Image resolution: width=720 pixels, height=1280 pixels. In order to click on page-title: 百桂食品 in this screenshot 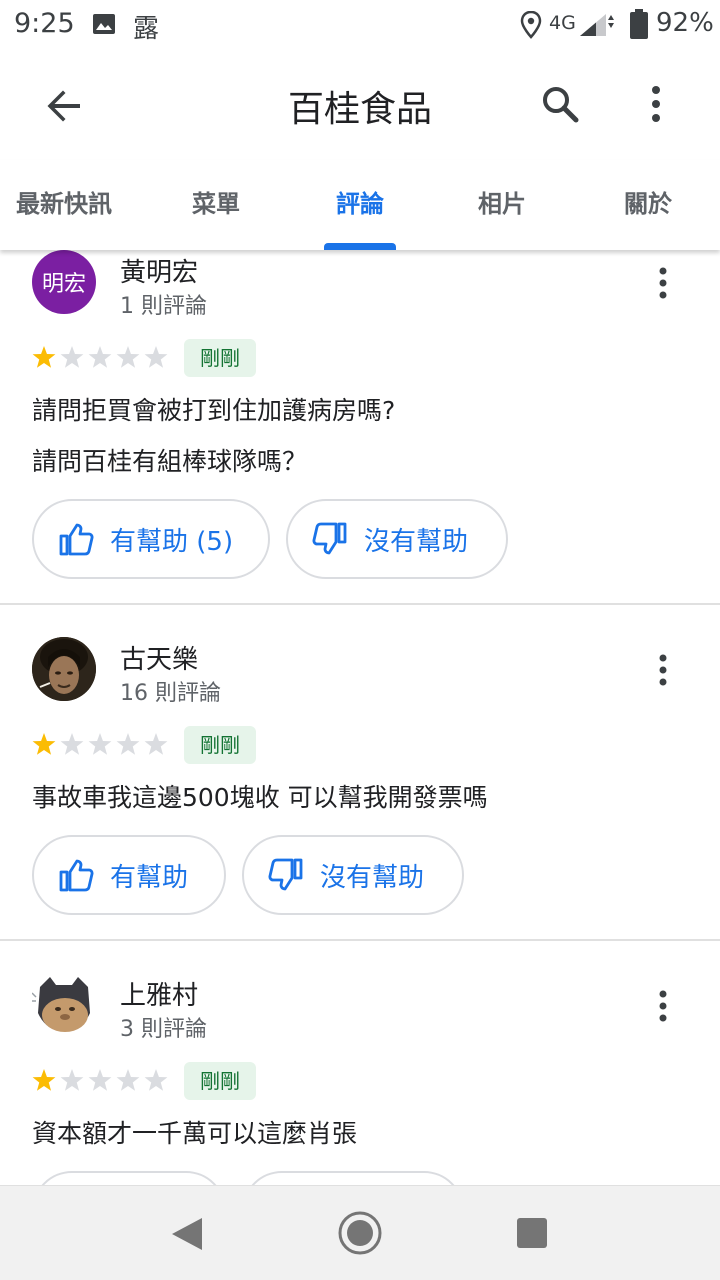, I will do `click(359, 109)`.